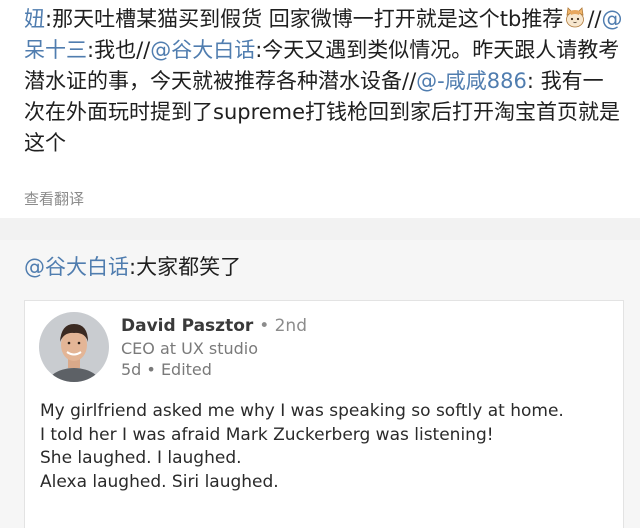 This screenshot has height=528, width=640. What do you see at coordinates (471, 81) in the screenshot?
I see `mention-link: @-咸咸886` at bounding box center [471, 81].